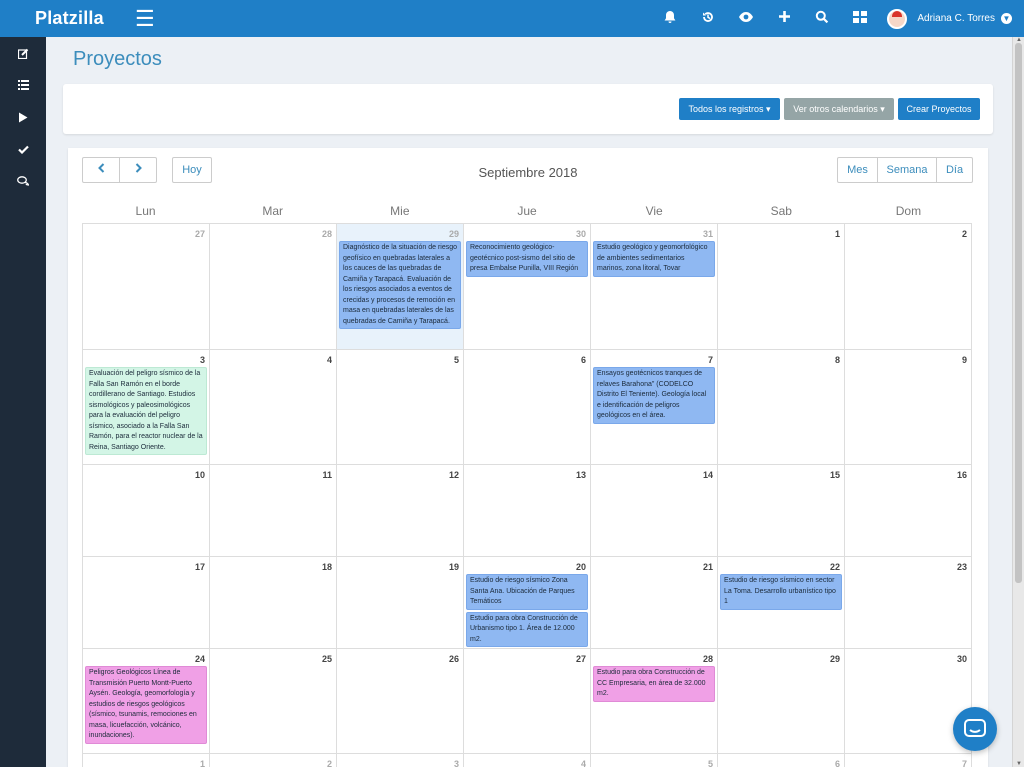 Image resolution: width=1024 pixels, height=767 pixels. Describe the element at coordinates (400, 511) in the screenshot. I see `calendar-day-cell: 12` at that location.